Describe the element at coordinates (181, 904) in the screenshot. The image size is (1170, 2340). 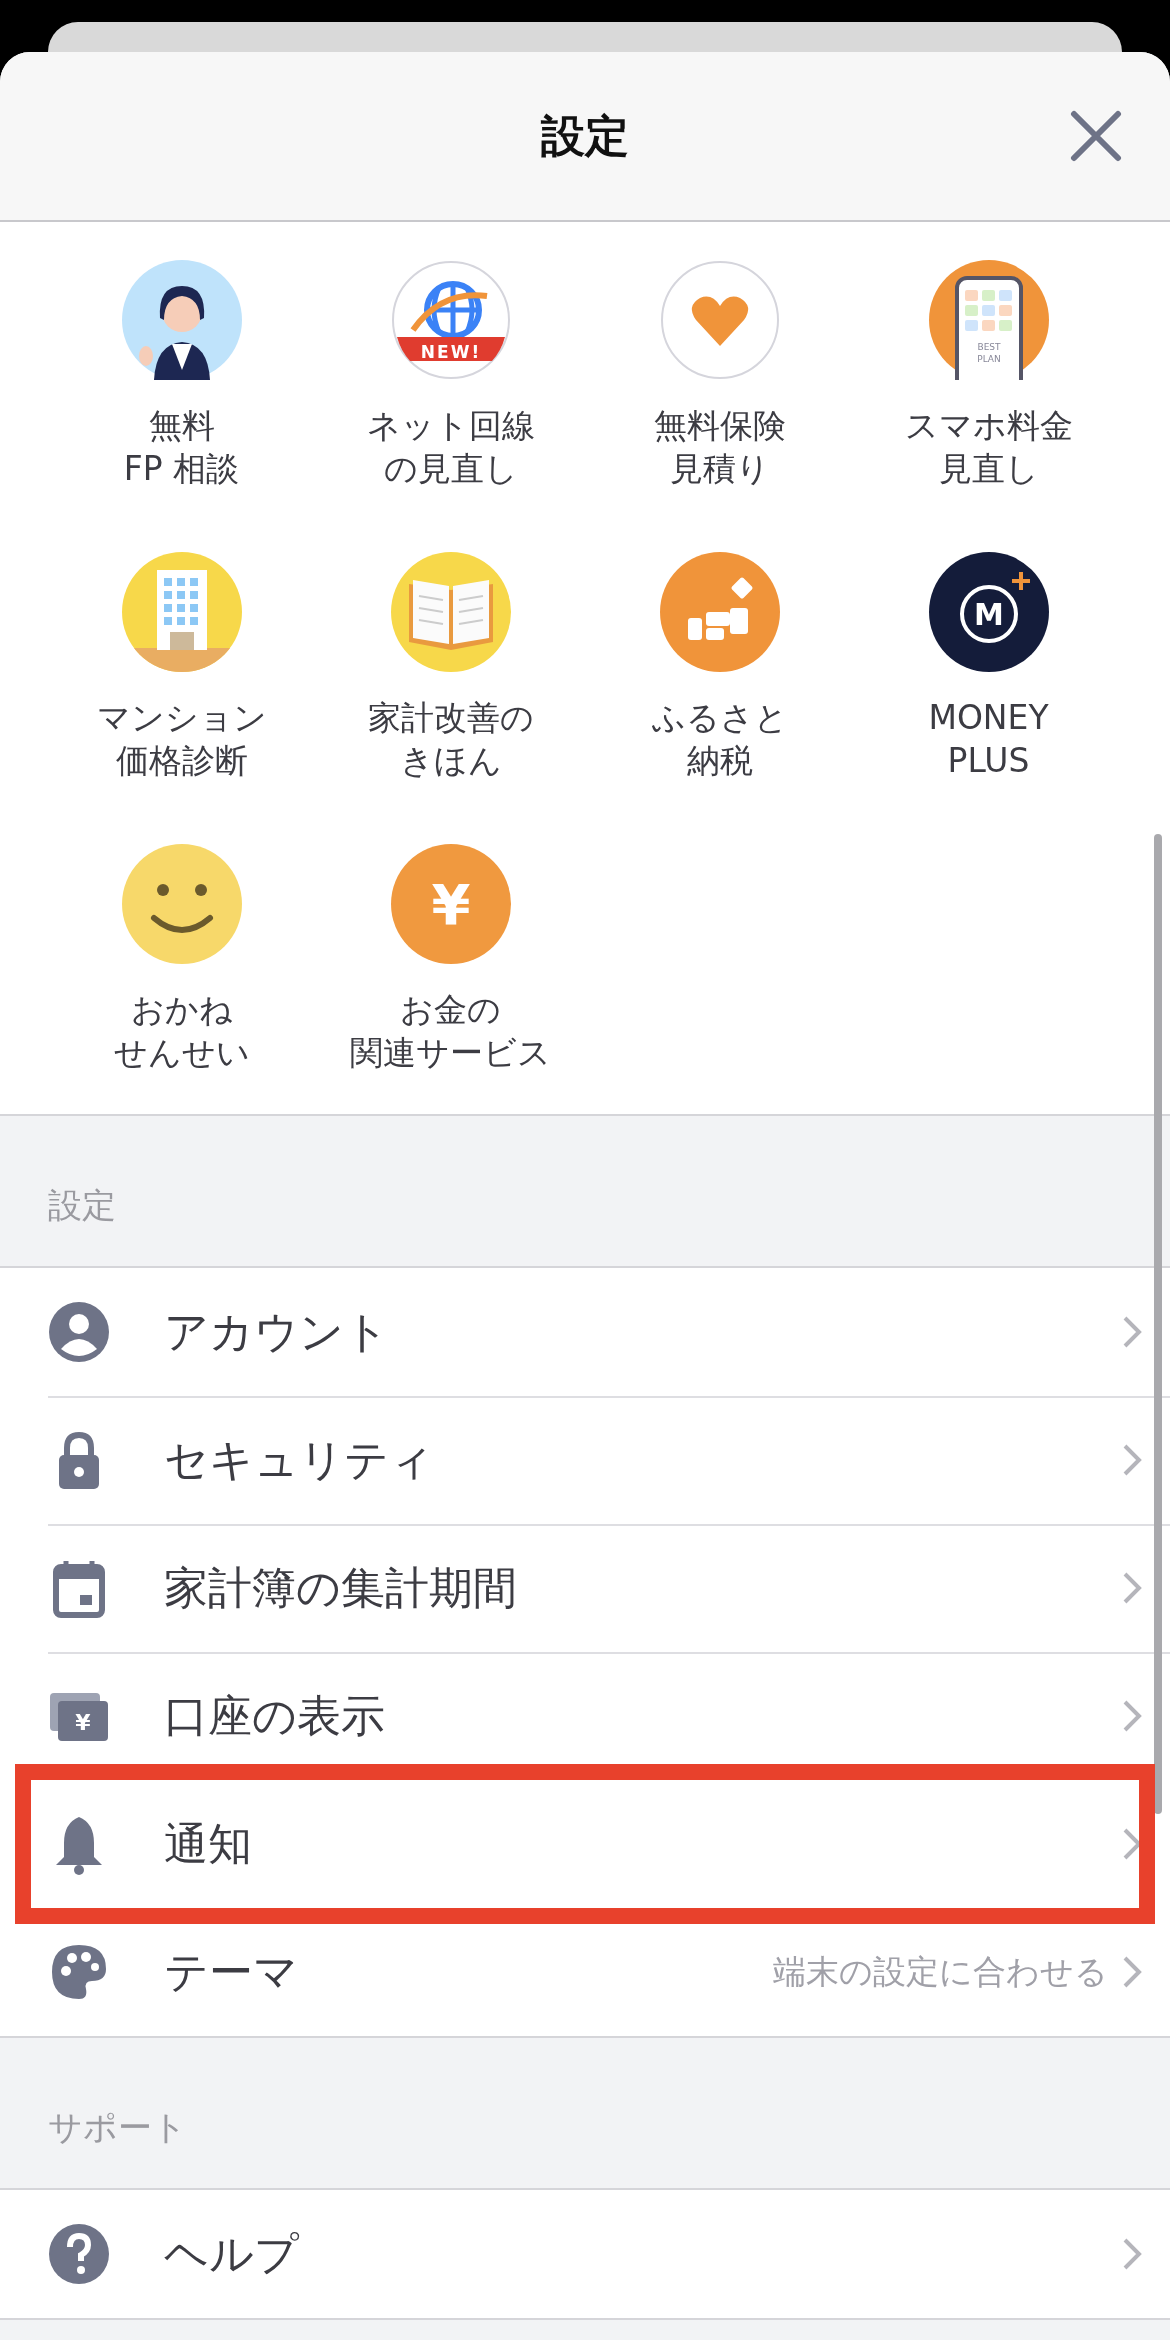
I see `smiley-icon` at that location.